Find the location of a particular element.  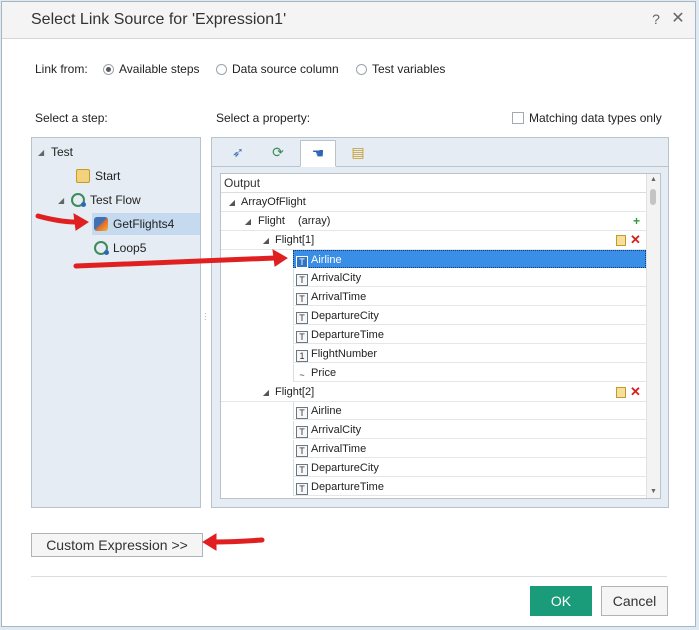

field-arrivaltime-2: T ArrivalTime is located at coordinates (469, 449).